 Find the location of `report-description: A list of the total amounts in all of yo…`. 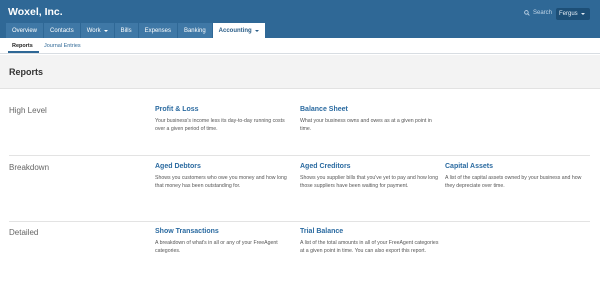

report-description: A list of the total amounts in all of yo… is located at coordinates (369, 247).